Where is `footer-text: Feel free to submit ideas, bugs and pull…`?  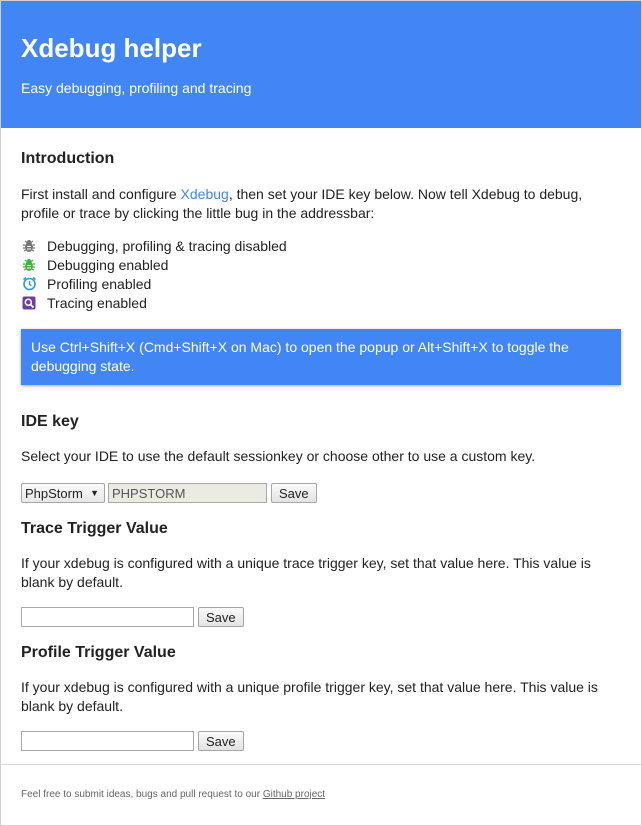
footer-text: Feel free to submit ideas, bugs and pull… is located at coordinates (142, 794).